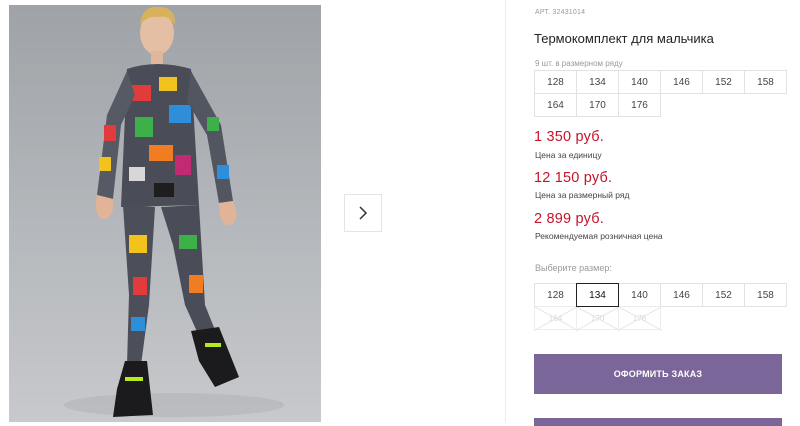 Image resolution: width=800 pixels, height=426 pixels. I want to click on size-picker: 128 134 140 146 152 158 164 170 176, so click(660, 306).